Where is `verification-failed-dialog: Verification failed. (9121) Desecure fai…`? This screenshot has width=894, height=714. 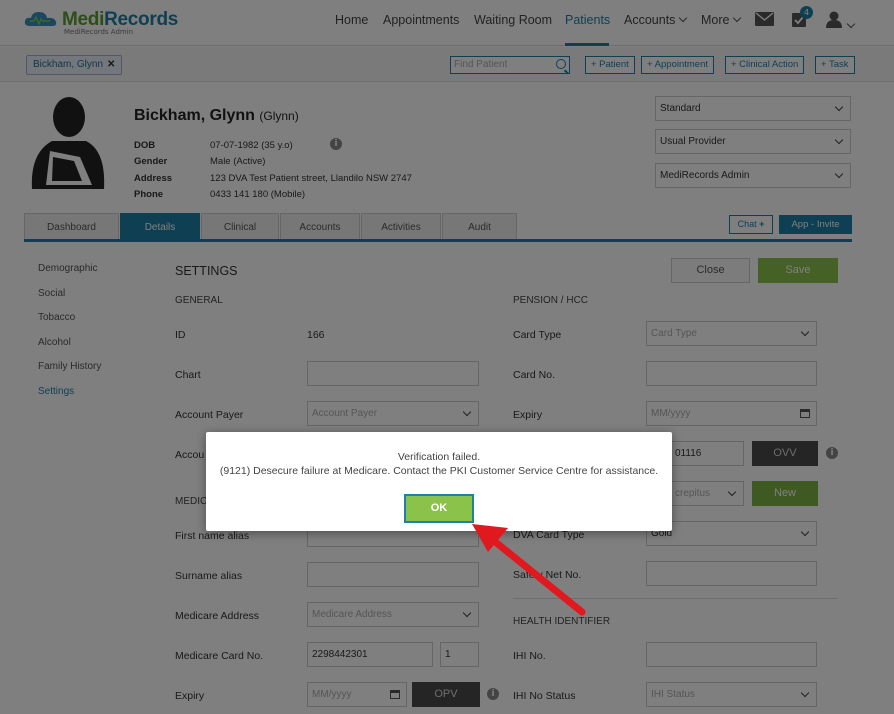
verification-failed-dialog: Verification failed. (9121) Desecure fai… is located at coordinates (439, 481).